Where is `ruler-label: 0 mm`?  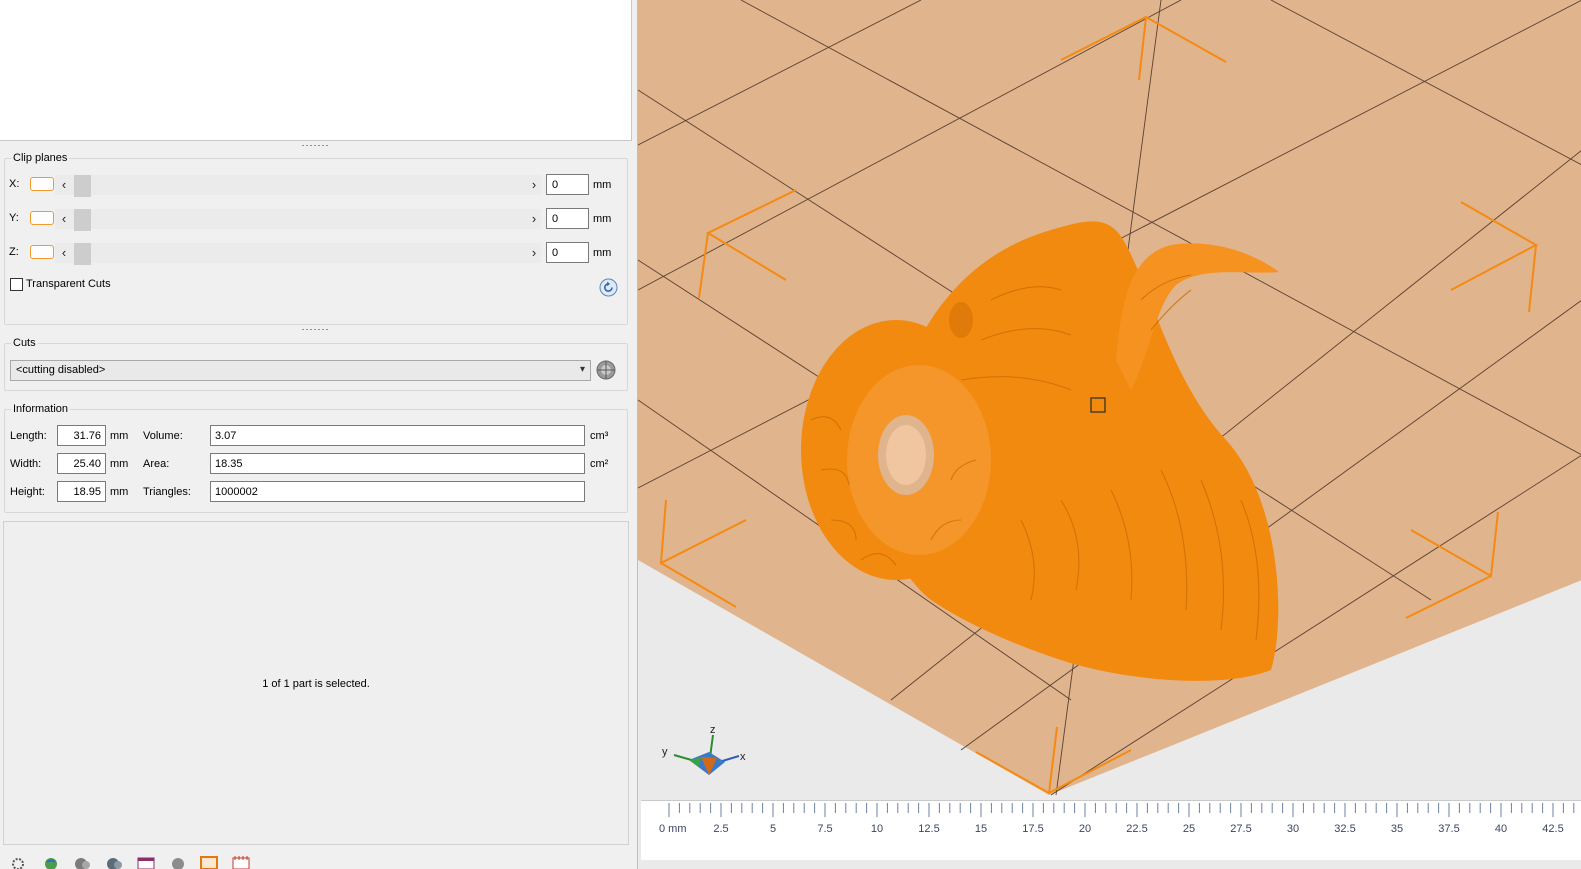 ruler-label: 0 mm is located at coordinates (673, 829).